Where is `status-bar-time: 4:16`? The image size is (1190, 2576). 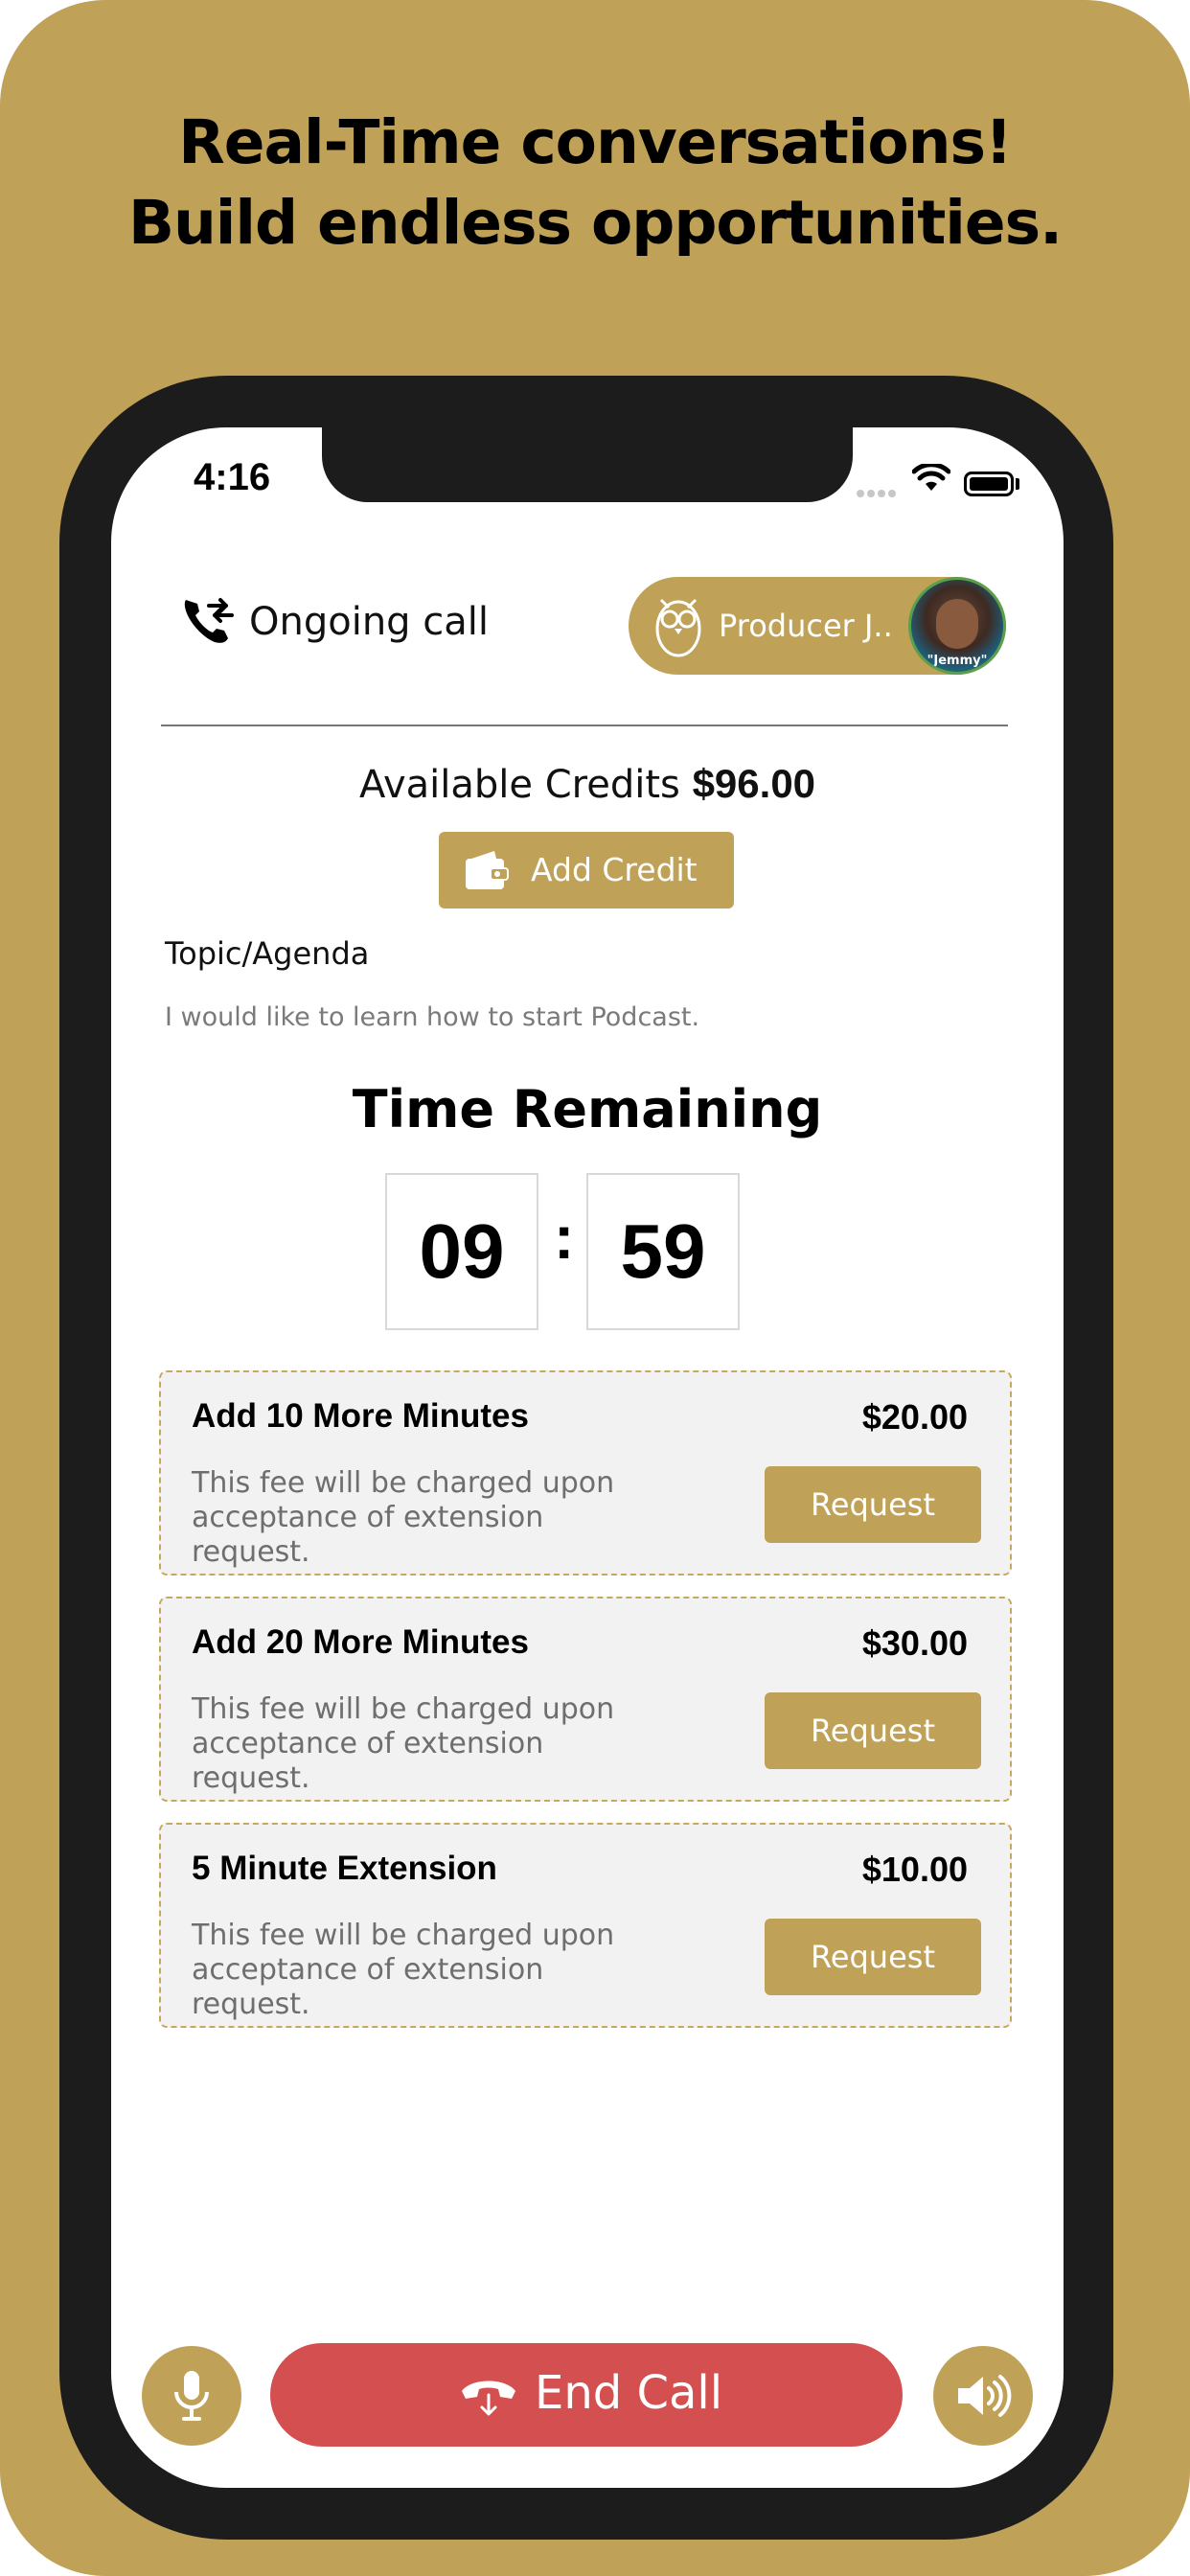
status-bar-time: 4:16 is located at coordinates (233, 477).